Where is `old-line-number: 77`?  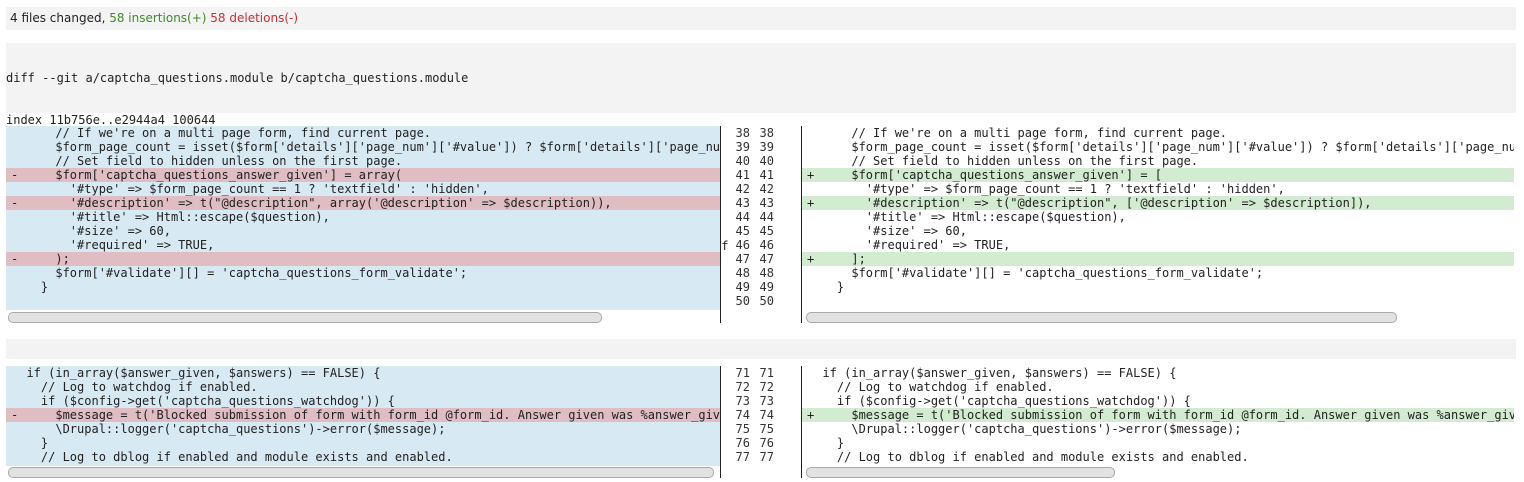
old-line-number: 77 is located at coordinates (741, 457).